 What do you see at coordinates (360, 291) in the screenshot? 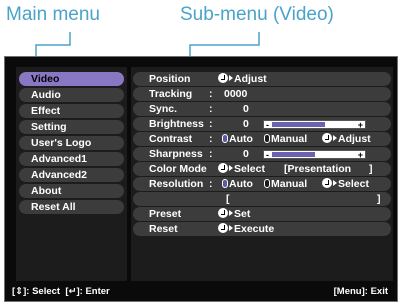
I see `exit-hint: [Menu]: Exit` at bounding box center [360, 291].